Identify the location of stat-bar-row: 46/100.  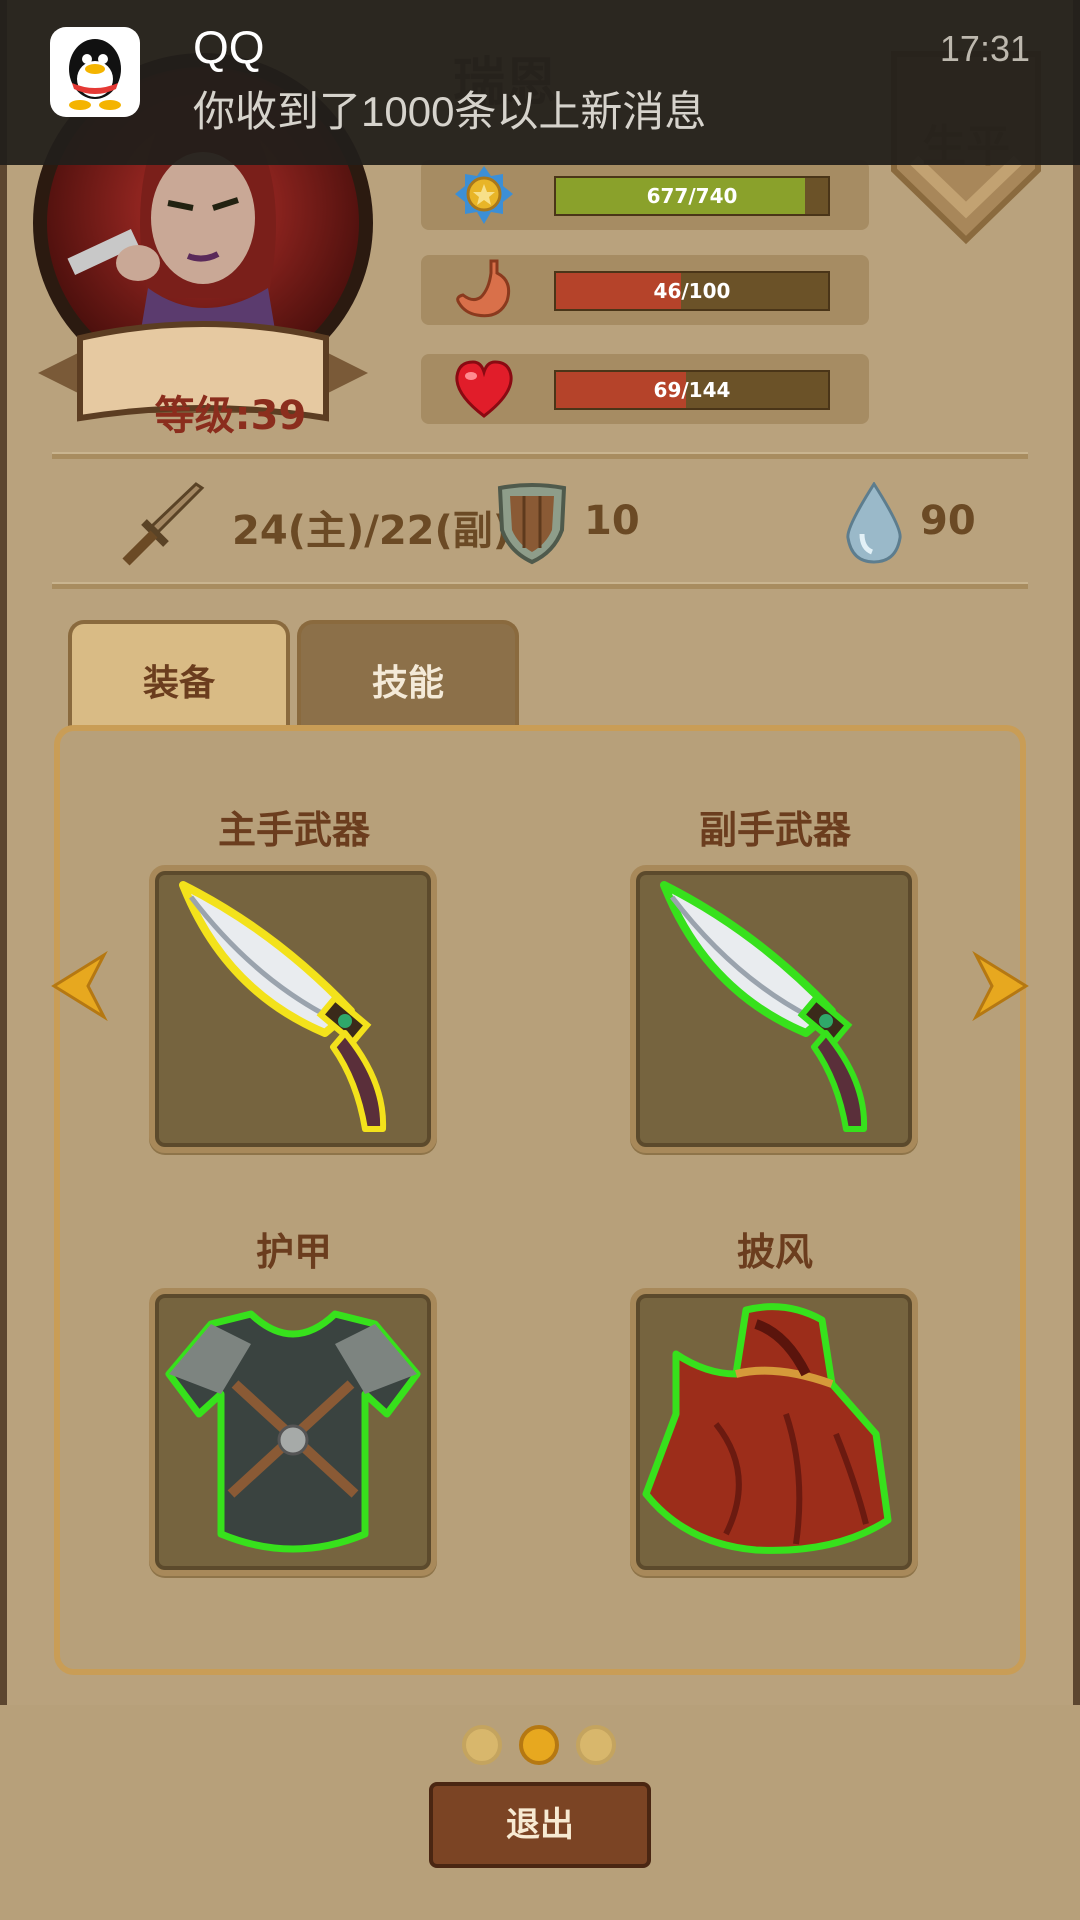
(645, 290).